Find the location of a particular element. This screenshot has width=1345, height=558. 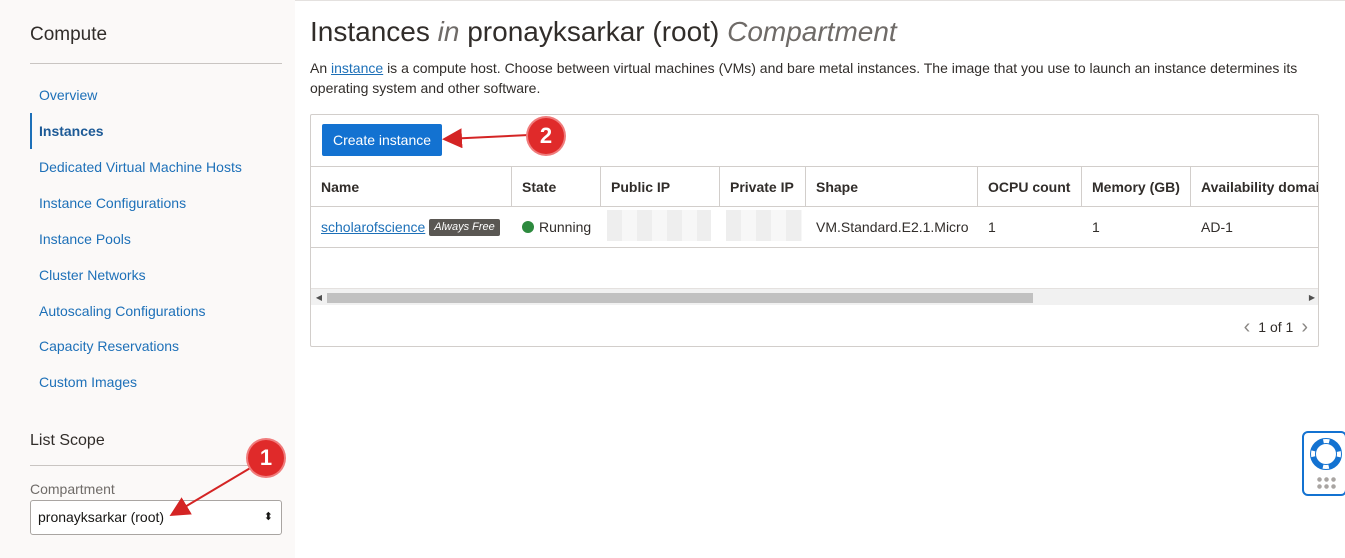

arrow-to-compartment is located at coordinates (211, 491).